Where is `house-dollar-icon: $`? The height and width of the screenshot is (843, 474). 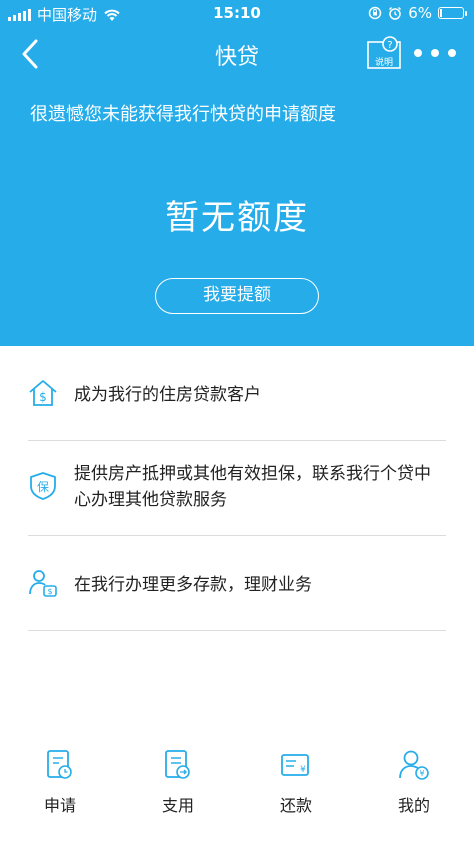
house-dollar-icon: $ is located at coordinates (43, 393).